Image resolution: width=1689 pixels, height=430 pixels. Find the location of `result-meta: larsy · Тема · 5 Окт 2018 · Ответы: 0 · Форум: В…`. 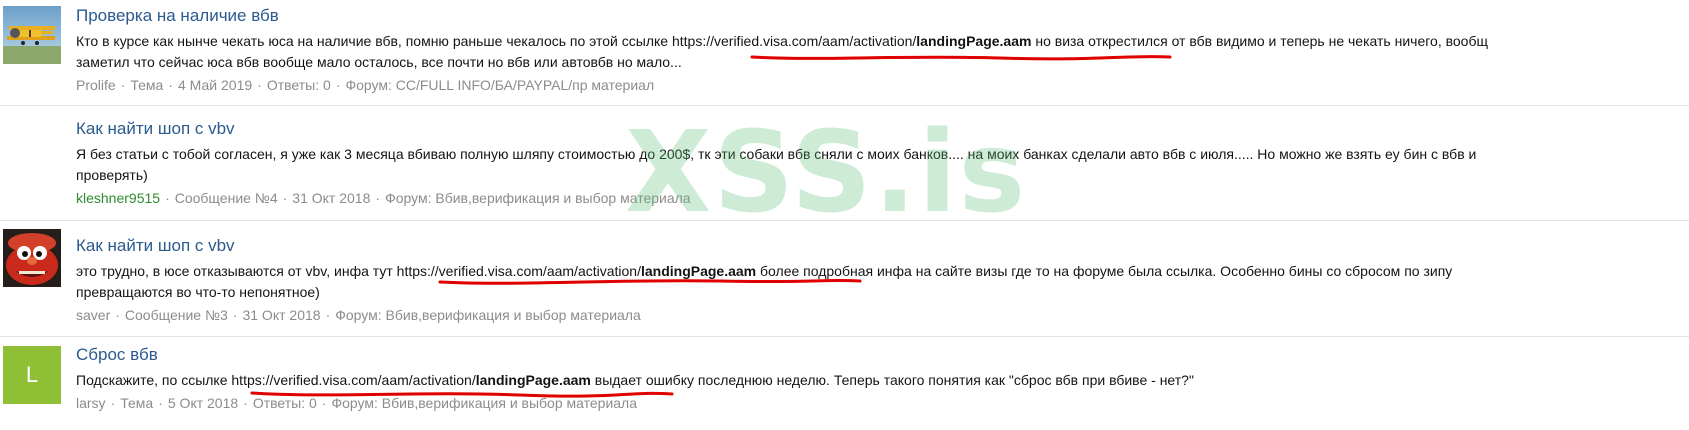

result-meta: larsy · Тема · 5 Окт 2018 · Ответы: 0 · Форум: В… is located at coordinates (357, 403).